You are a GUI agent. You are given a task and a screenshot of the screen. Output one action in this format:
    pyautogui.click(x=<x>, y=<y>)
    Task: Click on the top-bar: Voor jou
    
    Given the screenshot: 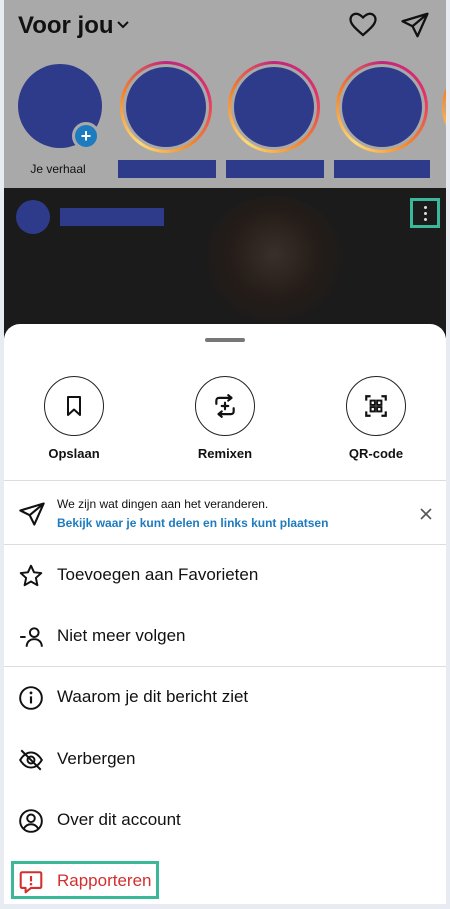 What is the action you would take?
    pyautogui.click(x=225, y=30)
    